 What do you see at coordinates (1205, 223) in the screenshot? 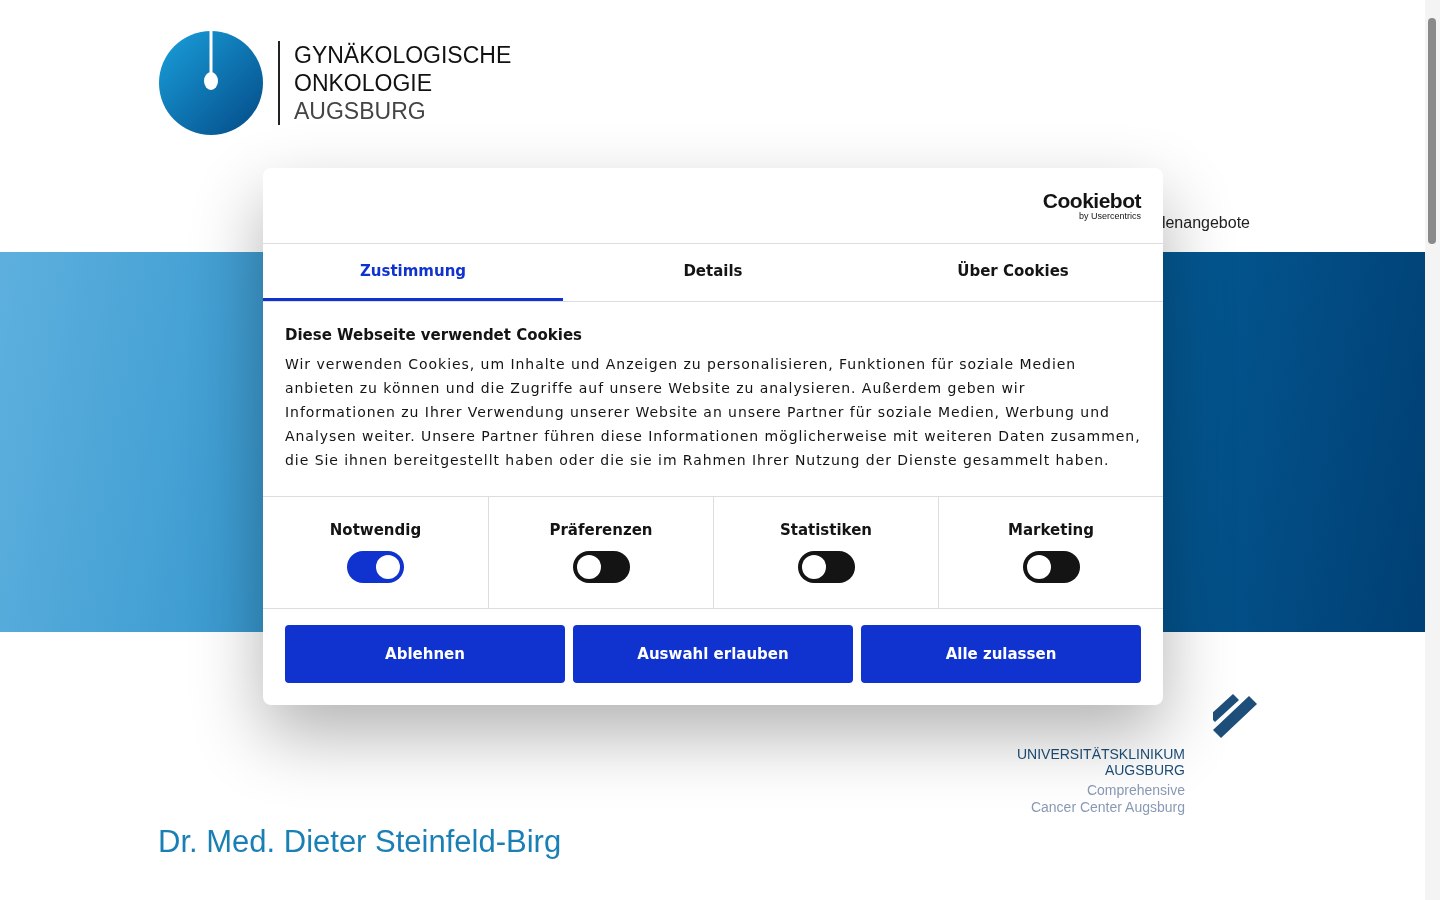
I see `nav-link: lenangebote` at bounding box center [1205, 223].